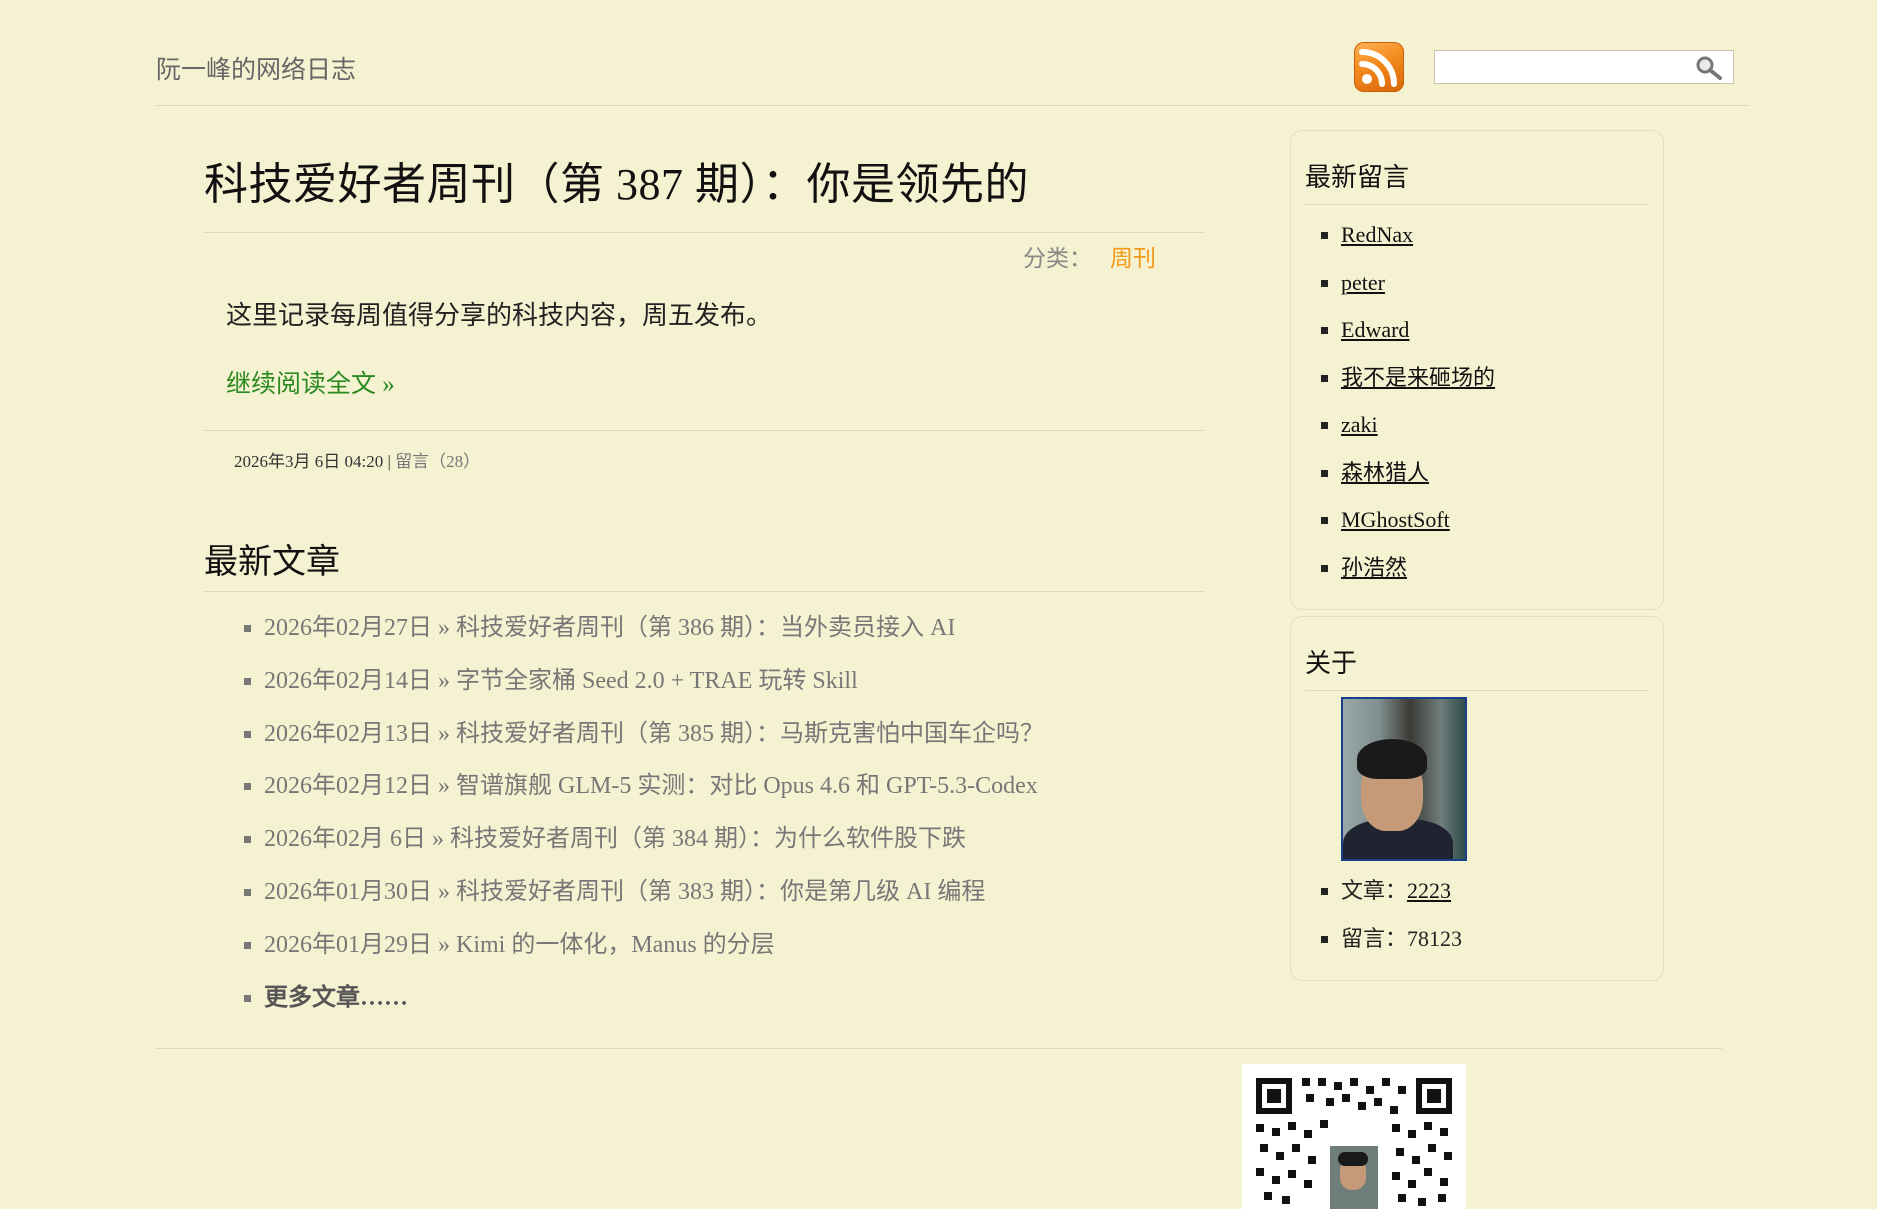 This screenshot has width=1877, height=1209. What do you see at coordinates (348, 680) in the screenshot?
I see `recent-date: 2026年02月14日` at bounding box center [348, 680].